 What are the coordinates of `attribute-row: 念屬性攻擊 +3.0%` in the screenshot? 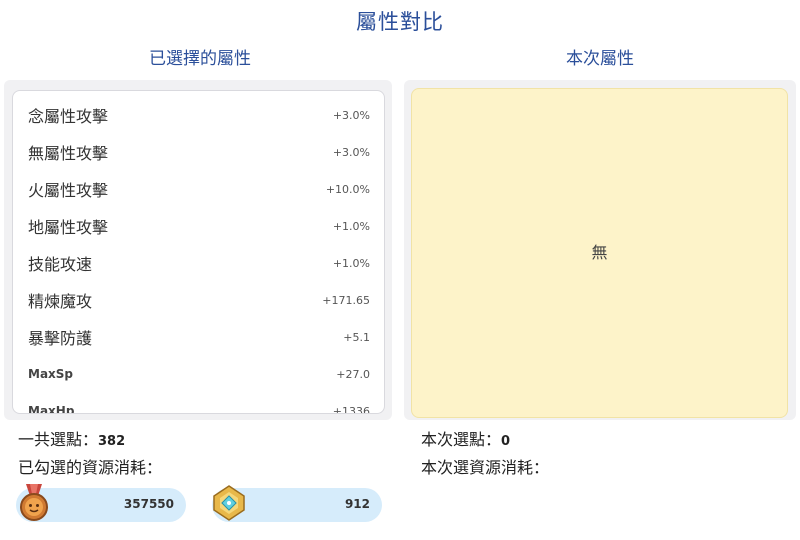 It's located at (198, 114).